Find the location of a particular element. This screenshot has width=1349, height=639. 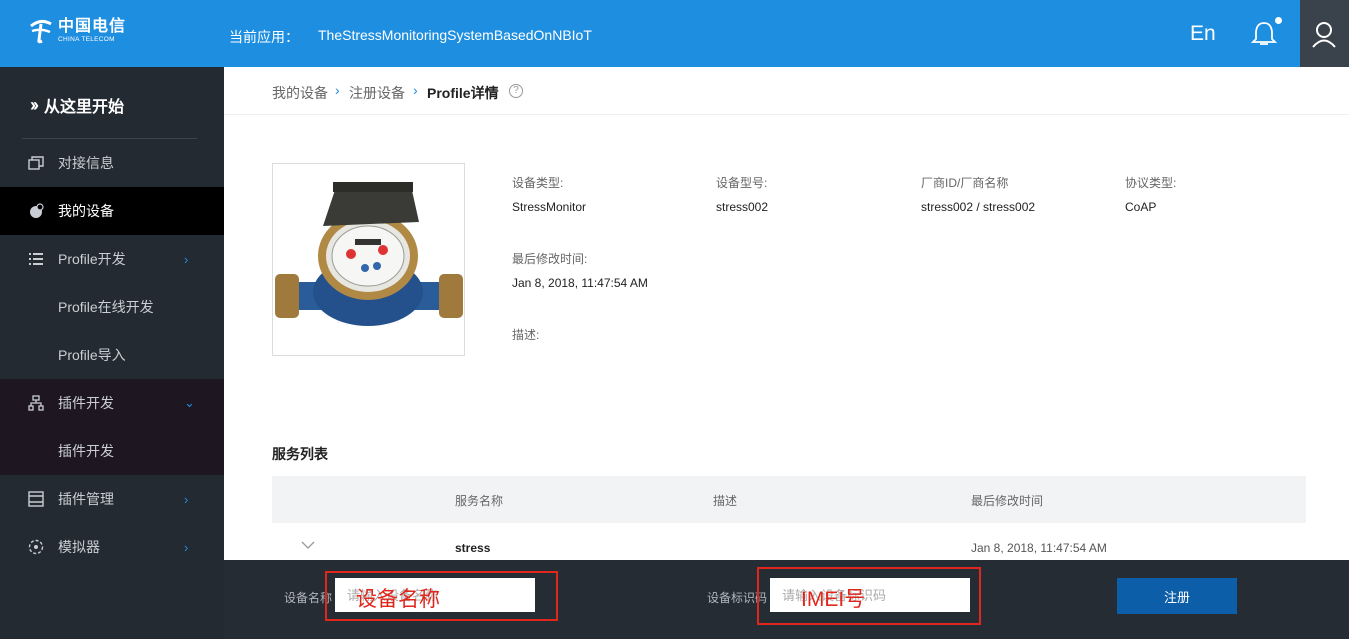

list-icon is located at coordinates (36, 259).